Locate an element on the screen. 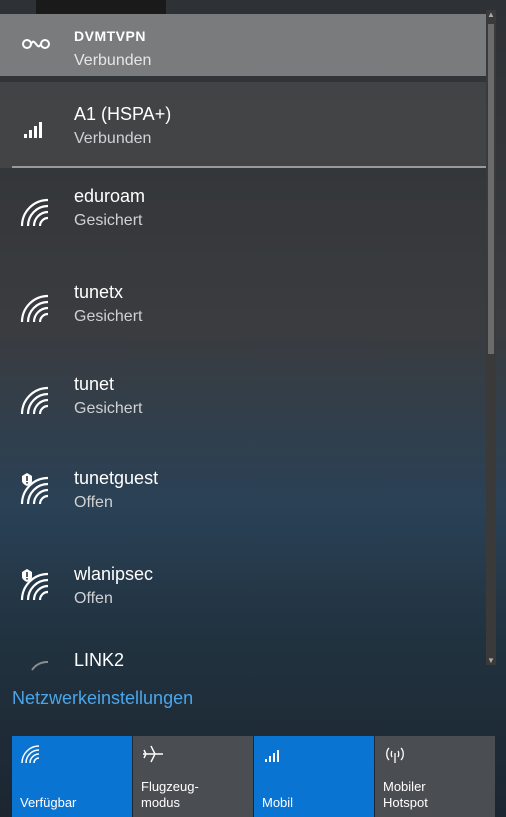 The height and width of the screenshot is (817, 506). wifi-name: eduroam is located at coordinates (110, 196).